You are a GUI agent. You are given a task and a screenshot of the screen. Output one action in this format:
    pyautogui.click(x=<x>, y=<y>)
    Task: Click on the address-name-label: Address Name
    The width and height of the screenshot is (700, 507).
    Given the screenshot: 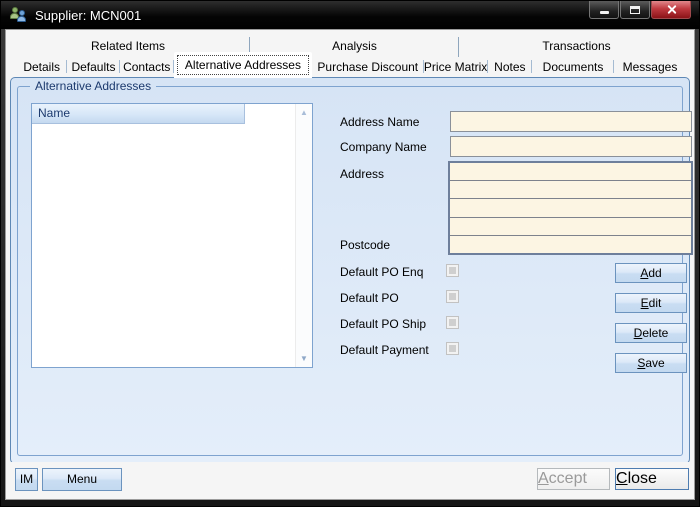 What is the action you would take?
    pyautogui.click(x=380, y=122)
    